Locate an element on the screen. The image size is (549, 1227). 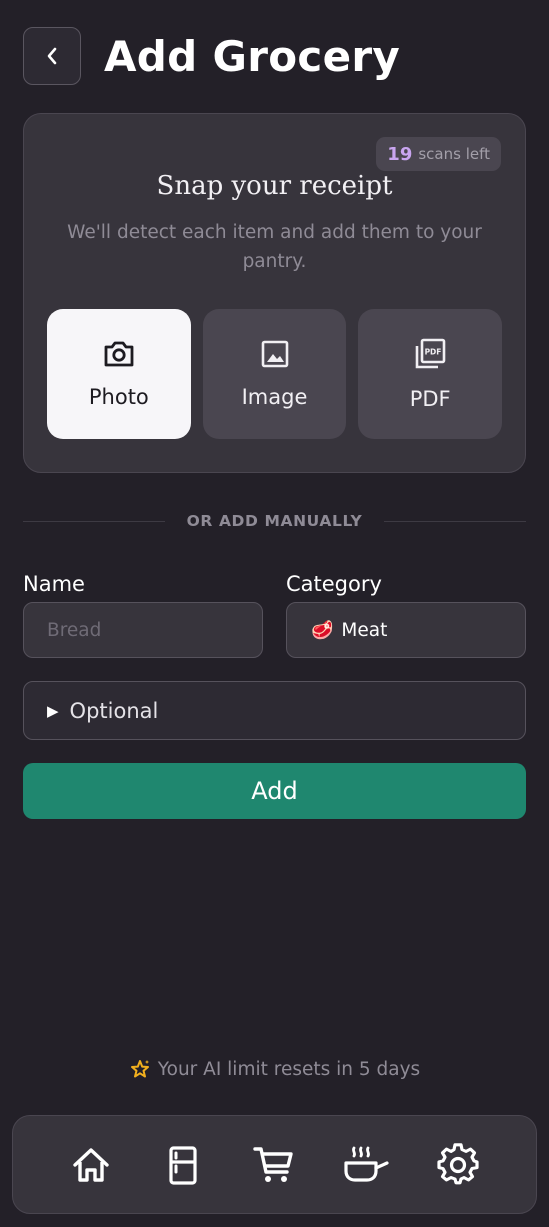
name-field-wrapper is located at coordinates (143, 630).